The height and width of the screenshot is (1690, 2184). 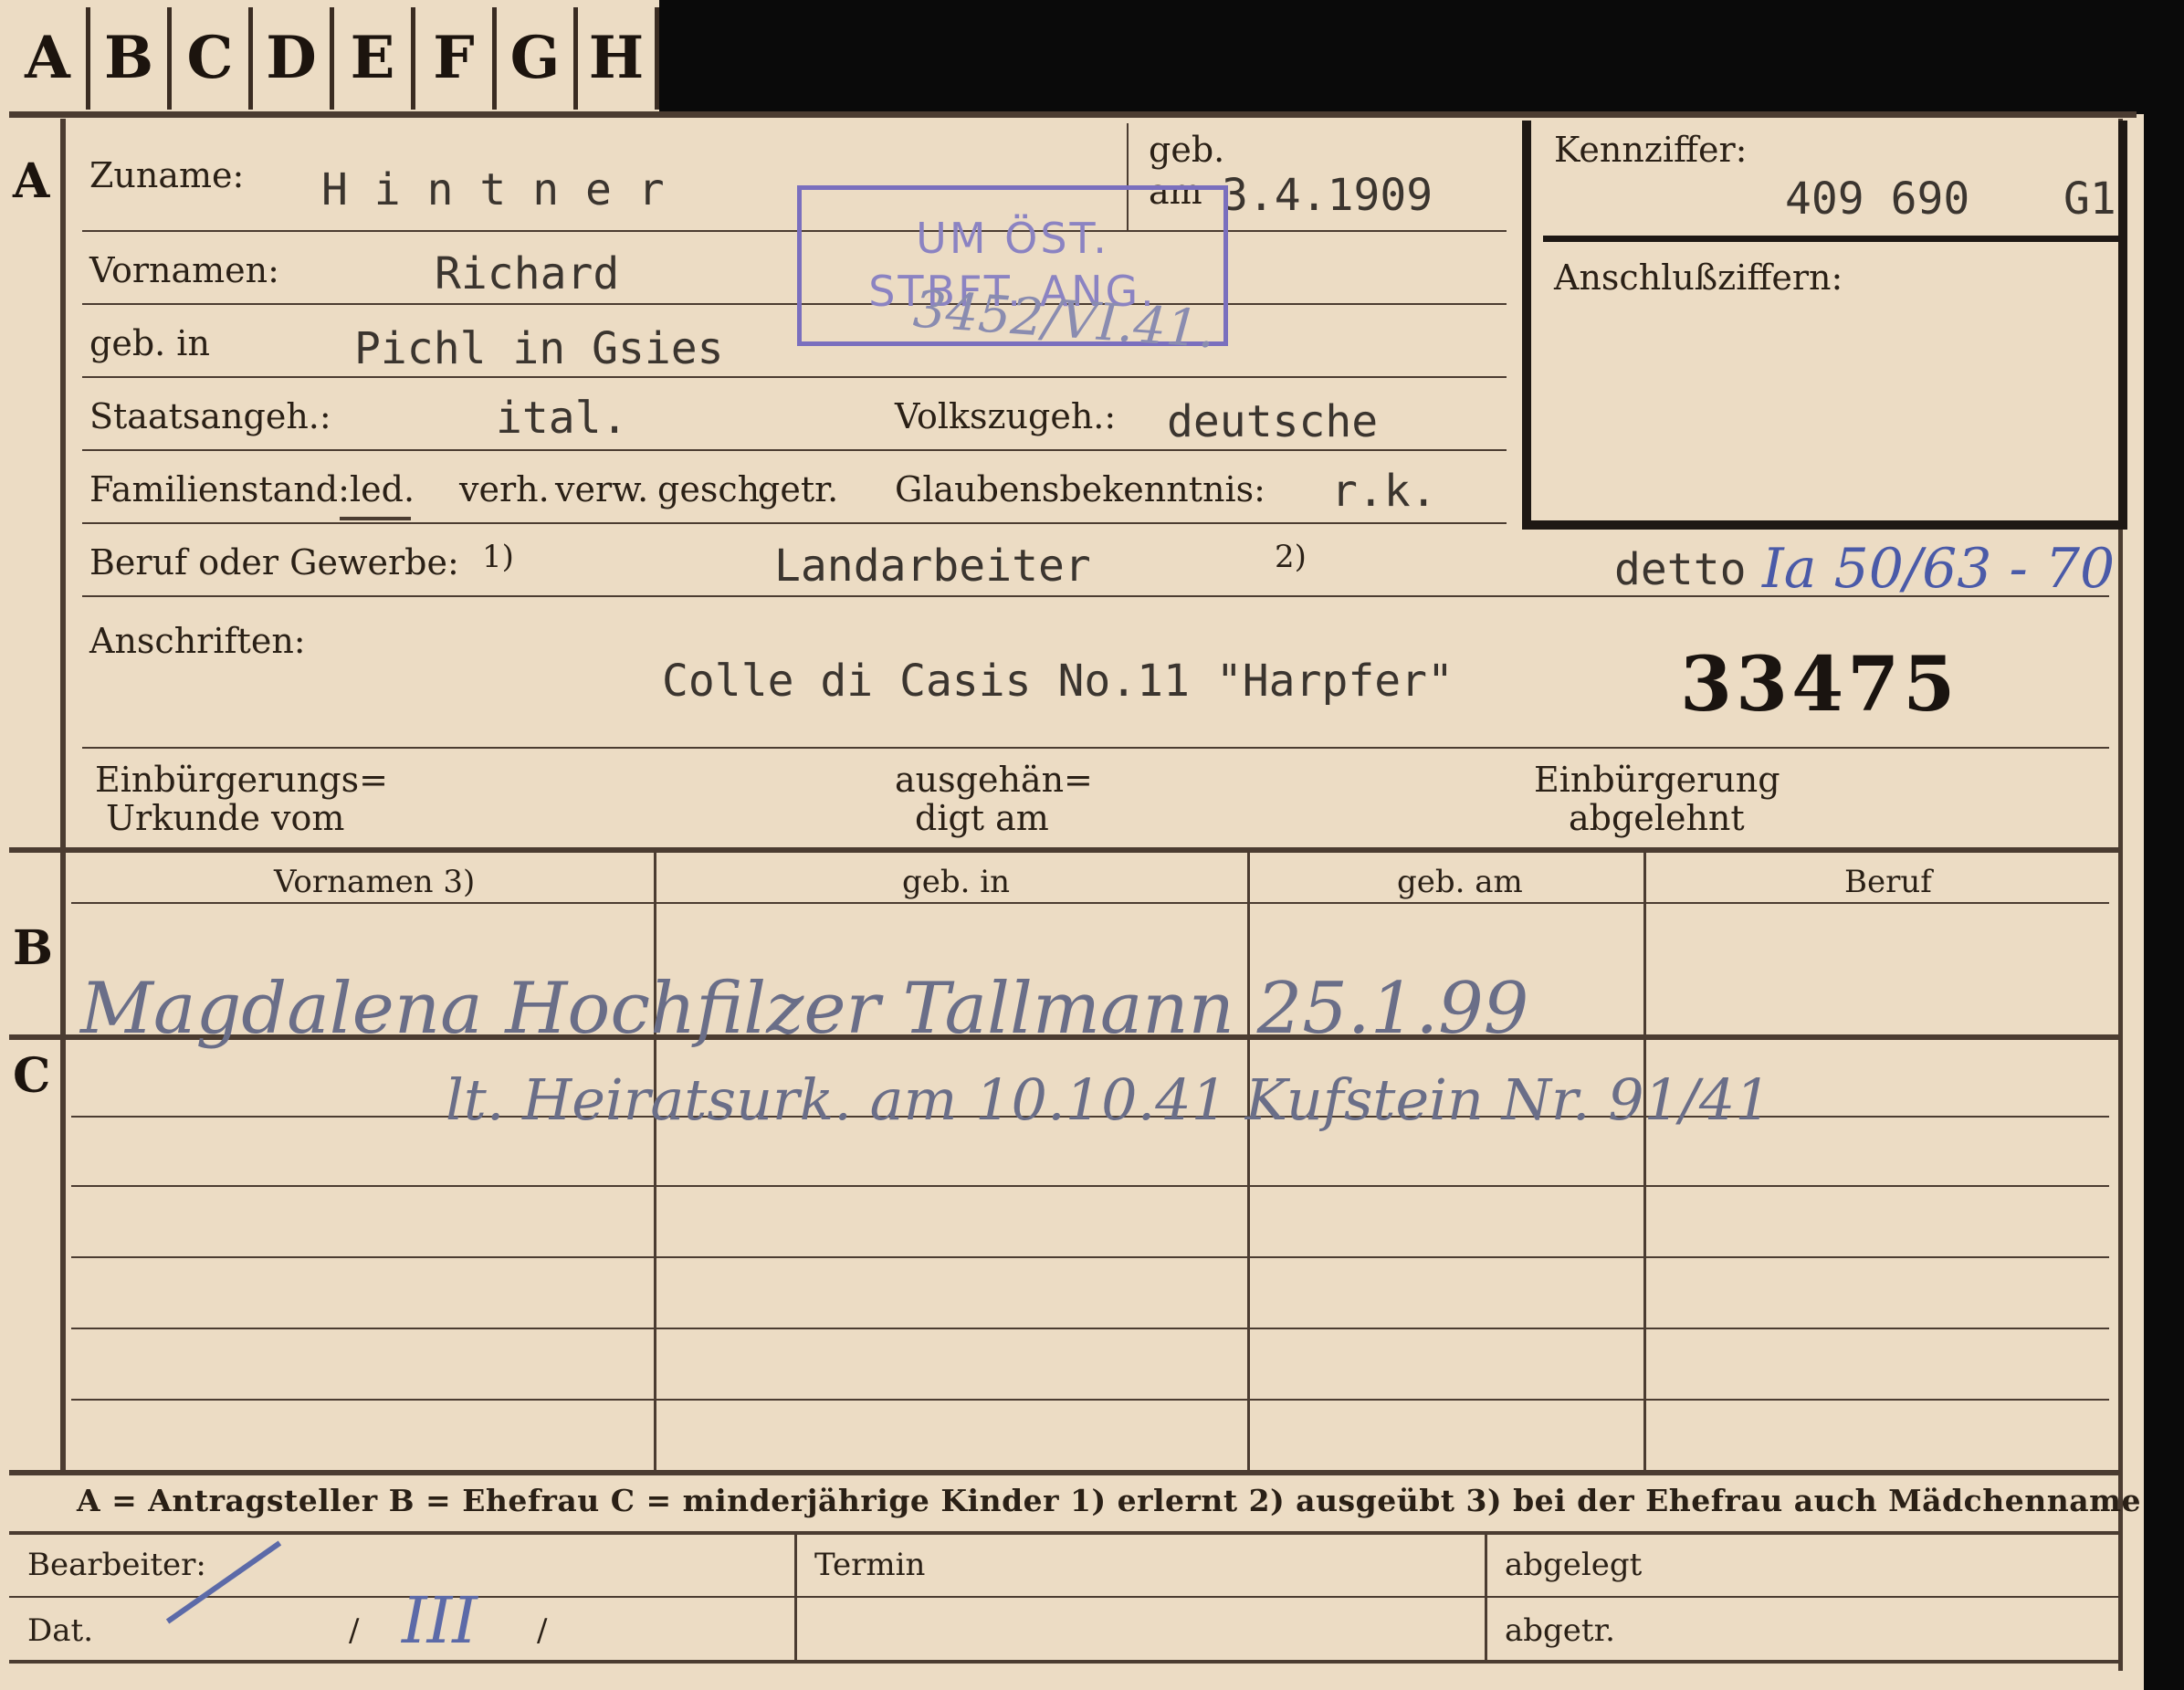 I want to click on footer-row-divider, so click(x=1063, y=1597).